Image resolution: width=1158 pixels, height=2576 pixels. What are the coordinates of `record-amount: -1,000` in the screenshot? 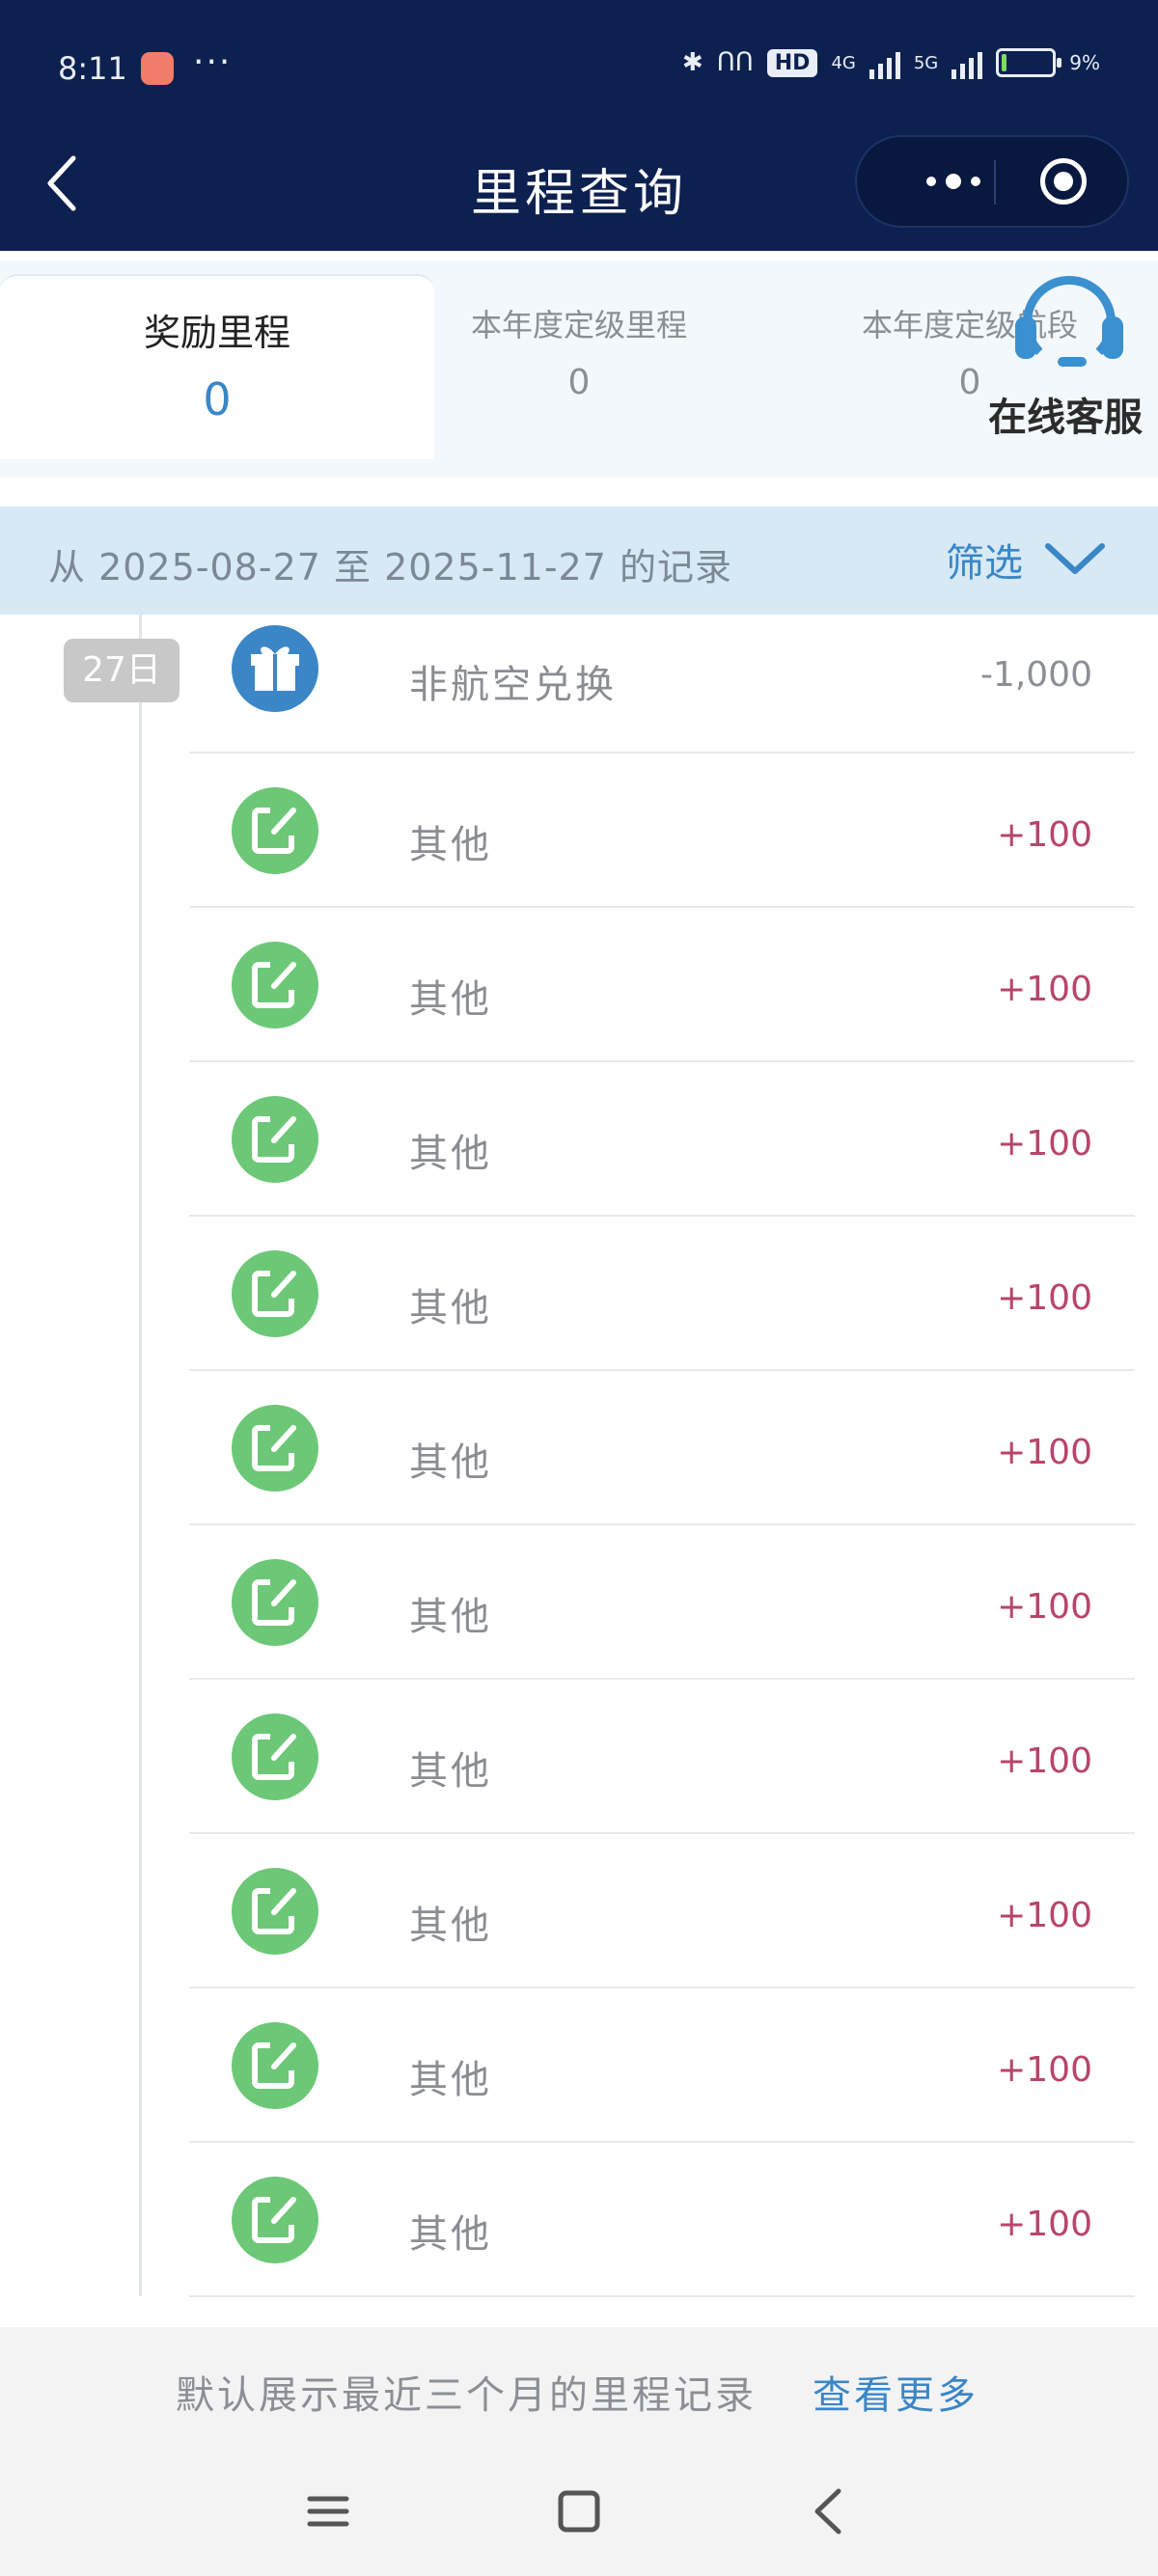 It's located at (1035, 675).